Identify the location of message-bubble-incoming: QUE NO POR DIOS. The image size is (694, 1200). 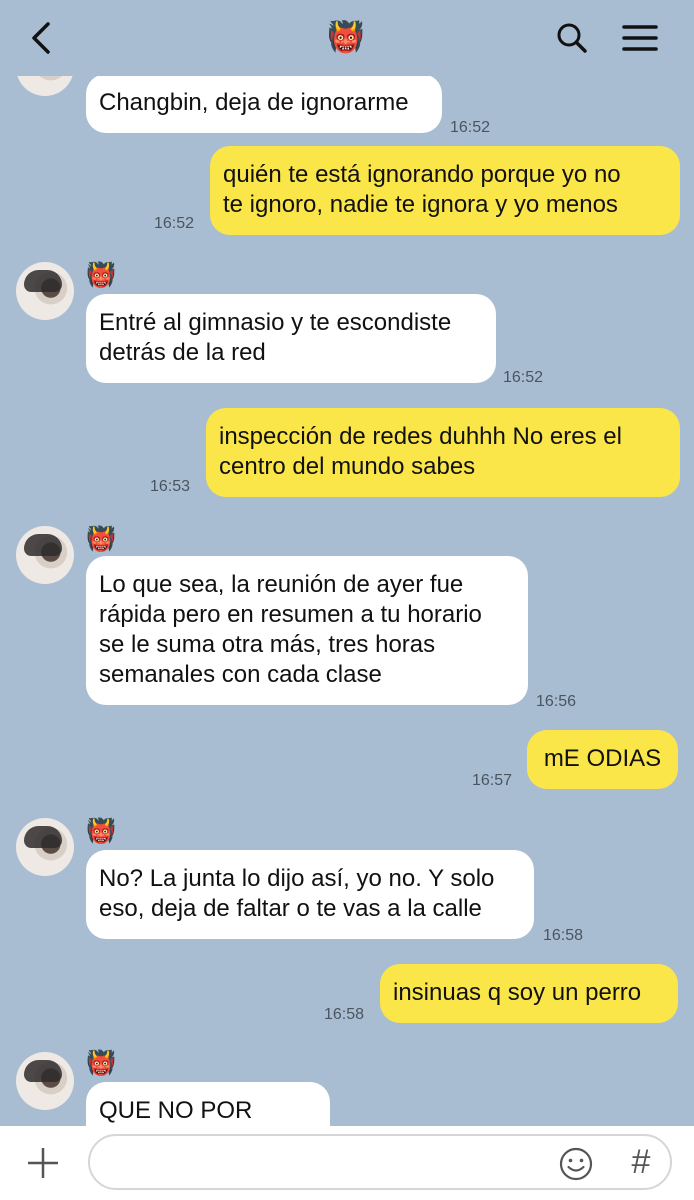
(208, 1104).